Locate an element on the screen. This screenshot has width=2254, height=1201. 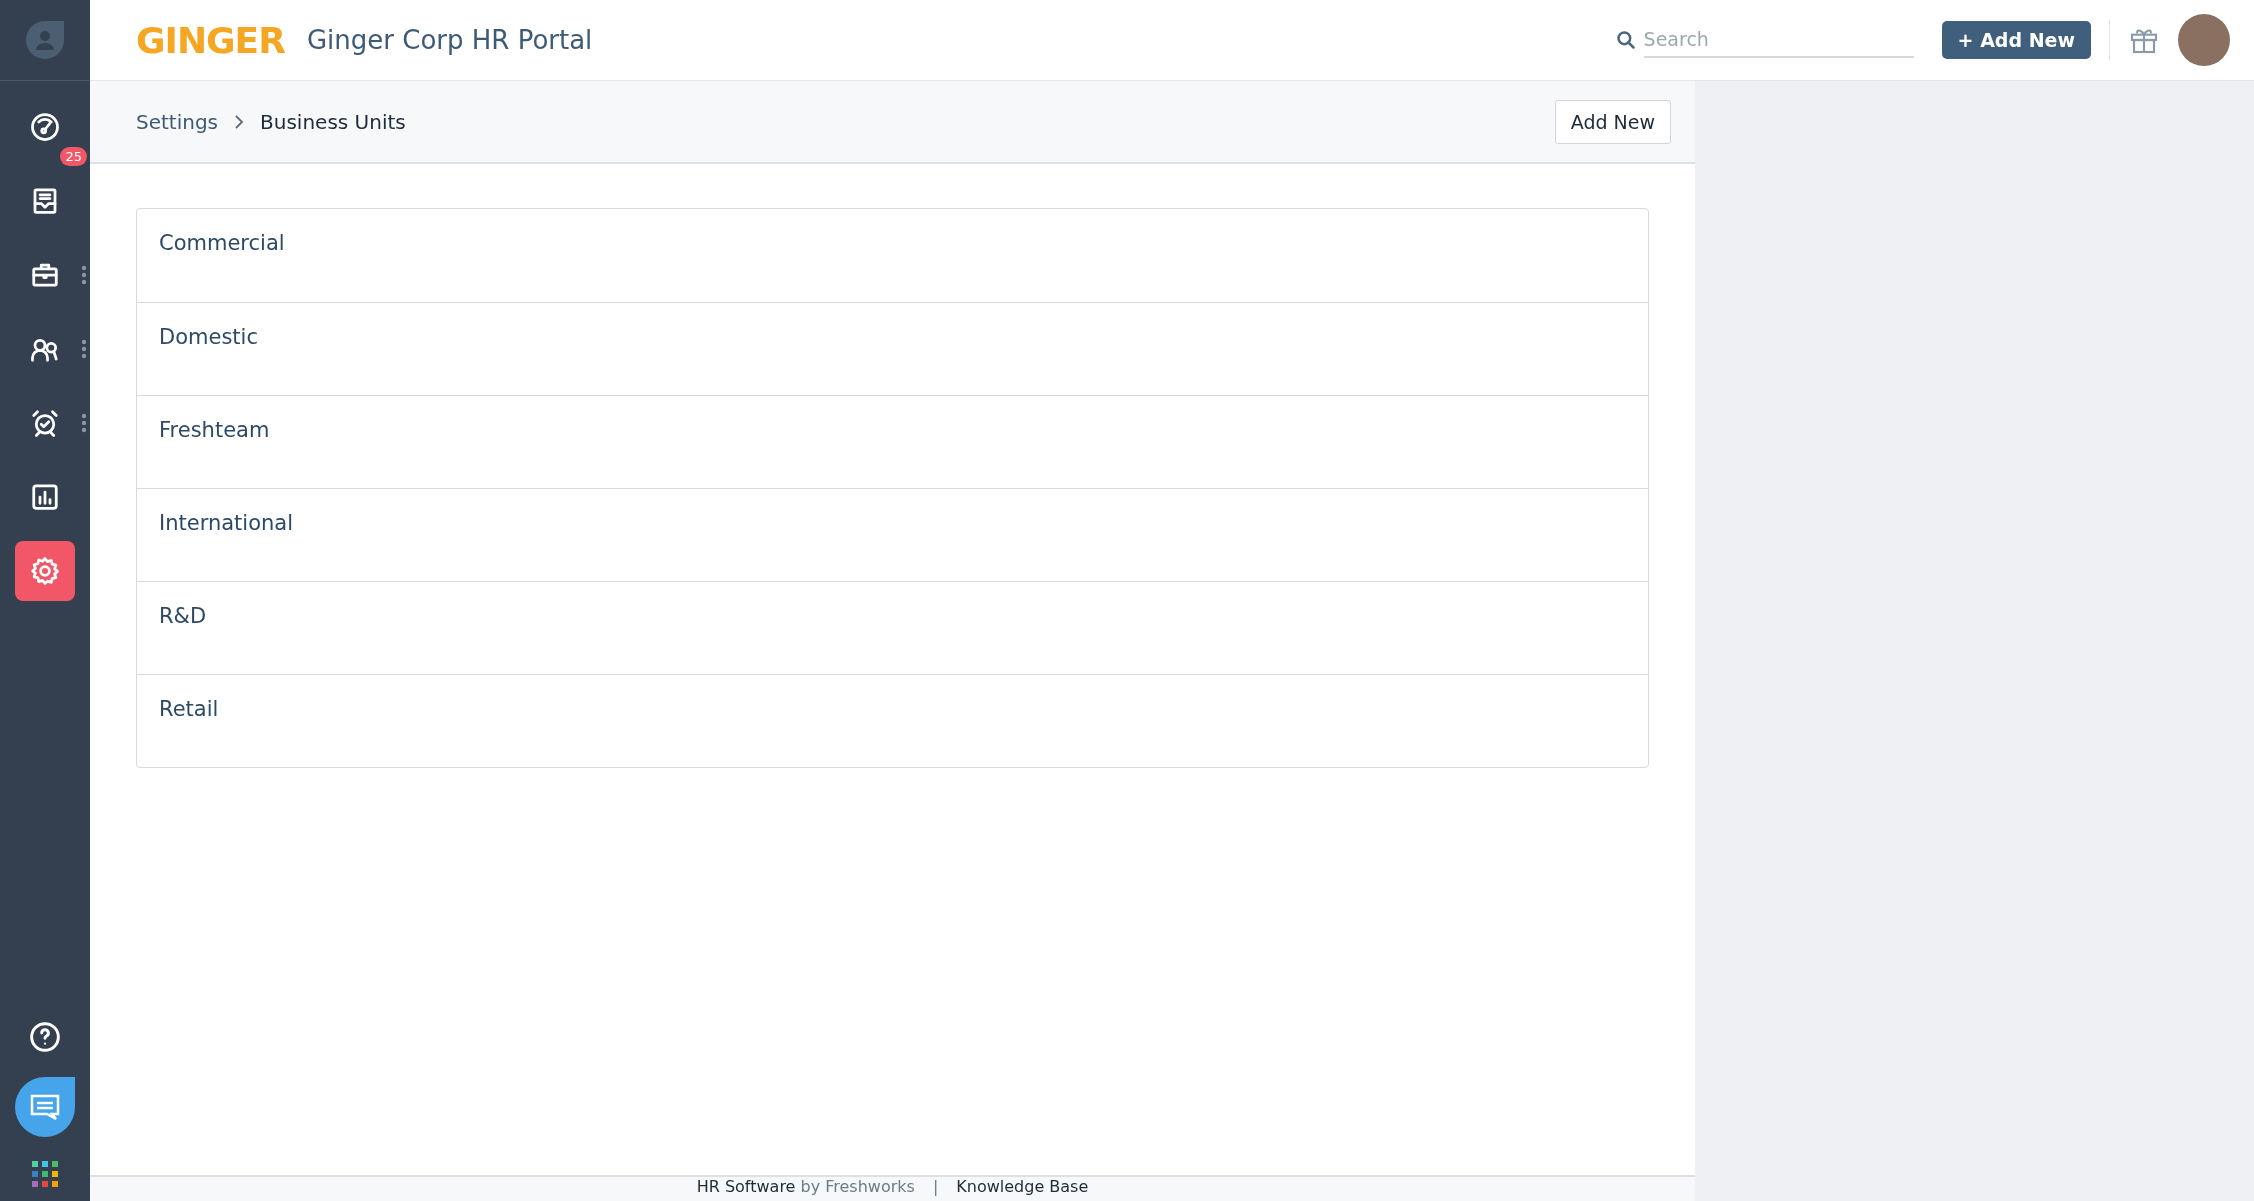
business-unit-row: Commercial is located at coordinates (892, 255).